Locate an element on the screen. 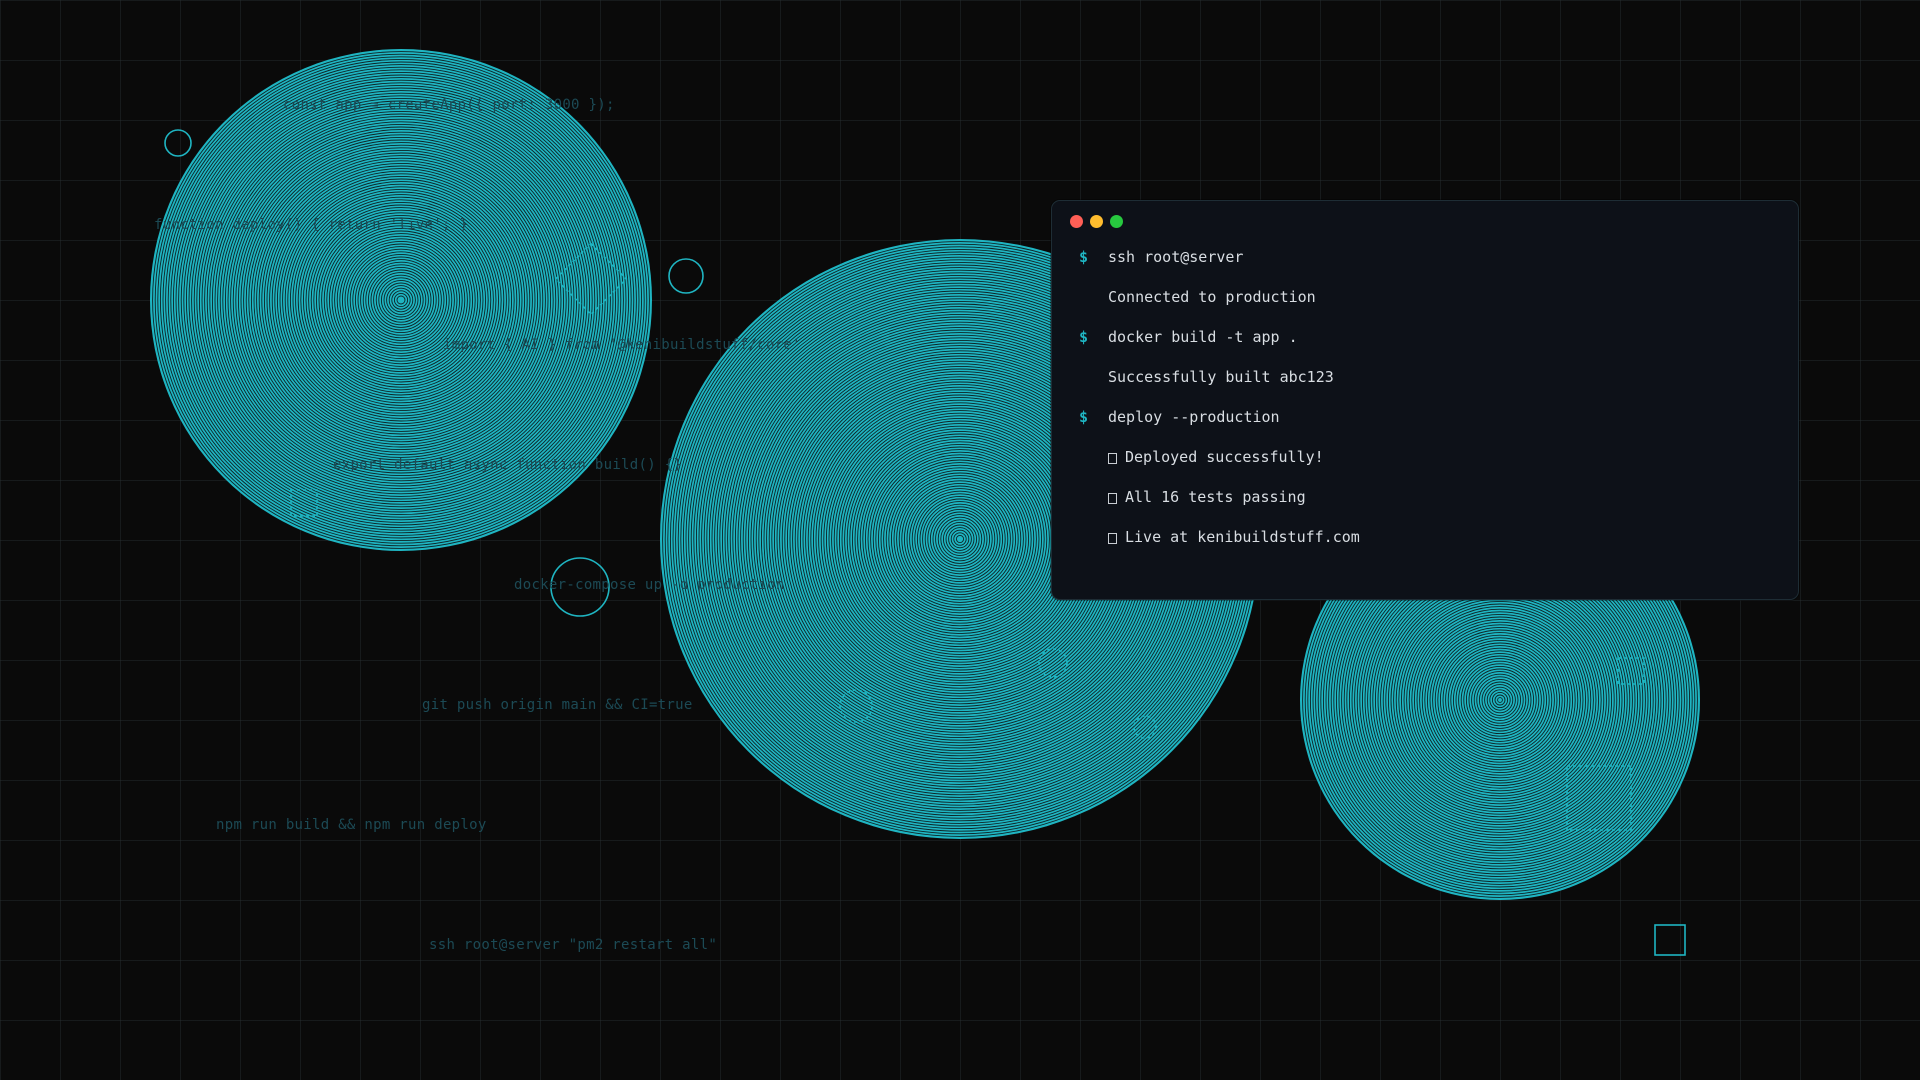 Image resolution: width=1920 pixels, height=1080 pixels. background-code-line: docker-compose up -d production is located at coordinates (649, 585).